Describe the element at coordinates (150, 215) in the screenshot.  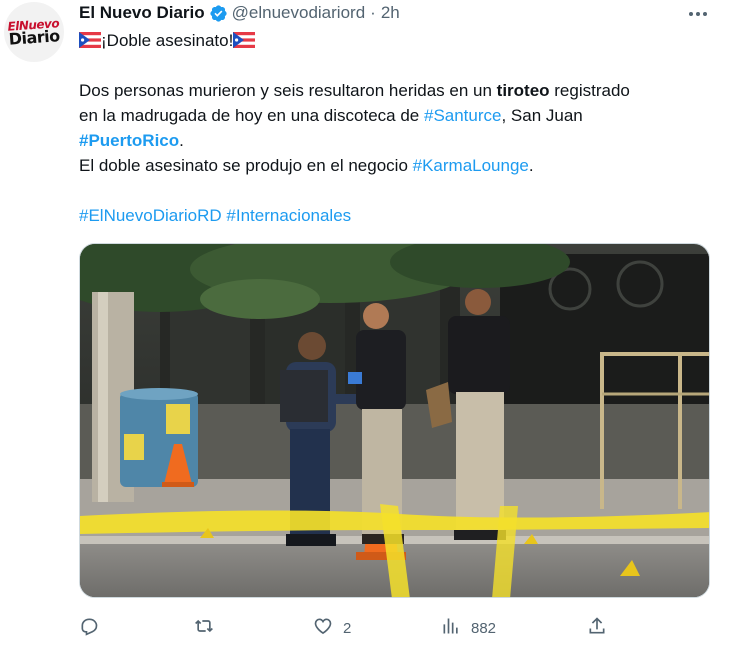
I see `hashtag-link: #ElNuevoDiarioRD` at that location.